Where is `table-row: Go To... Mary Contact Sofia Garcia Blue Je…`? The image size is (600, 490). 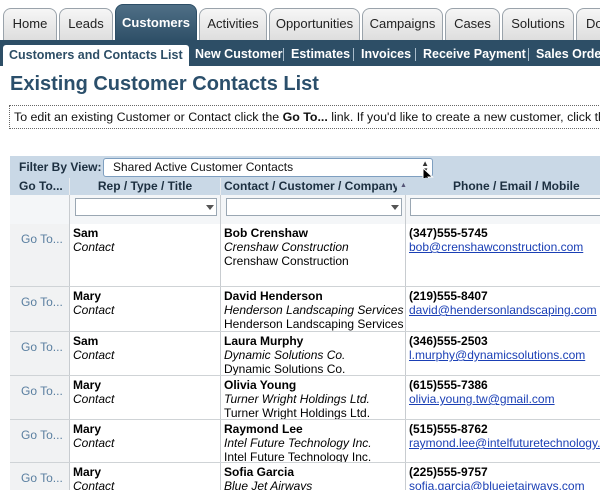 table-row: Go To... Mary Contact Sofia Garcia Blue Je… is located at coordinates (305, 476).